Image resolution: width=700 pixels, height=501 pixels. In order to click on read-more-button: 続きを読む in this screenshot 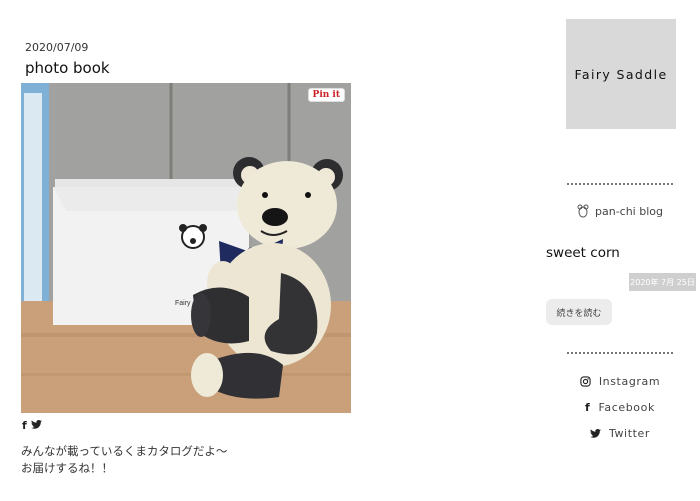, I will do `click(579, 312)`.